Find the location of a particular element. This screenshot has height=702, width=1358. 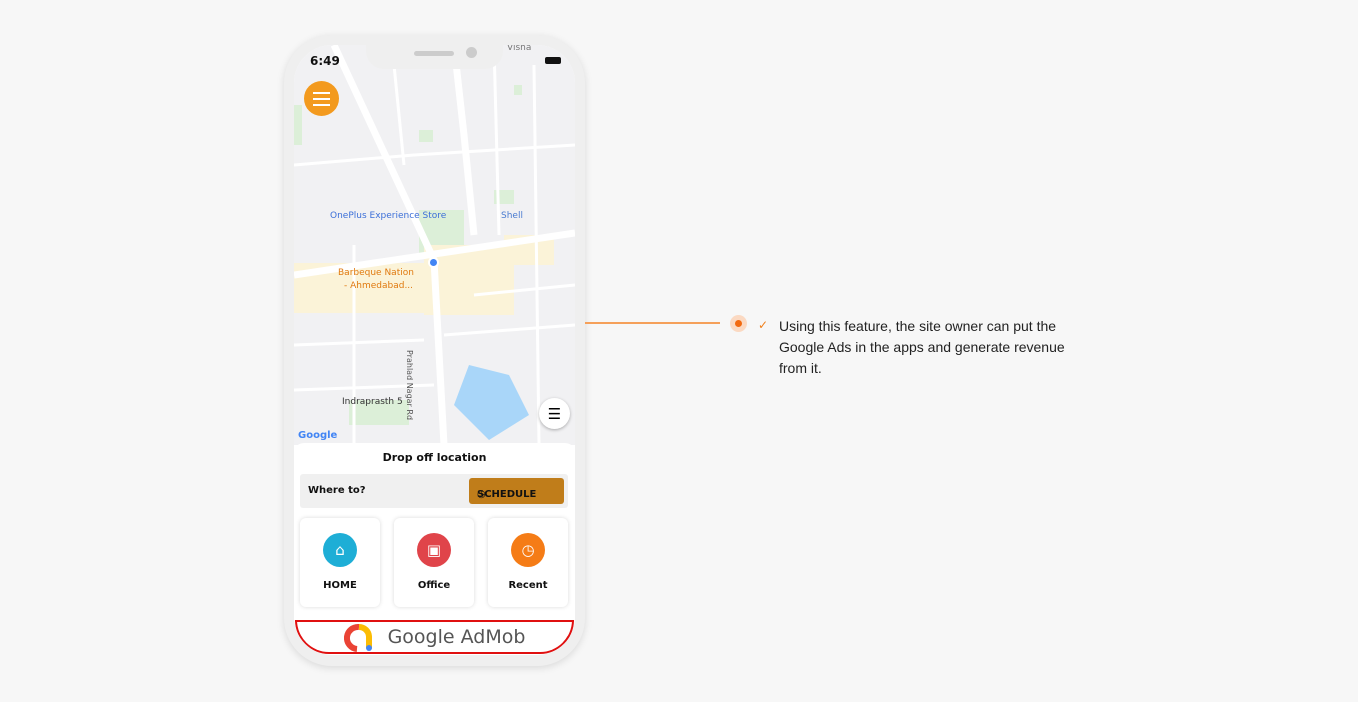

google-logo: Google is located at coordinates (318, 435).